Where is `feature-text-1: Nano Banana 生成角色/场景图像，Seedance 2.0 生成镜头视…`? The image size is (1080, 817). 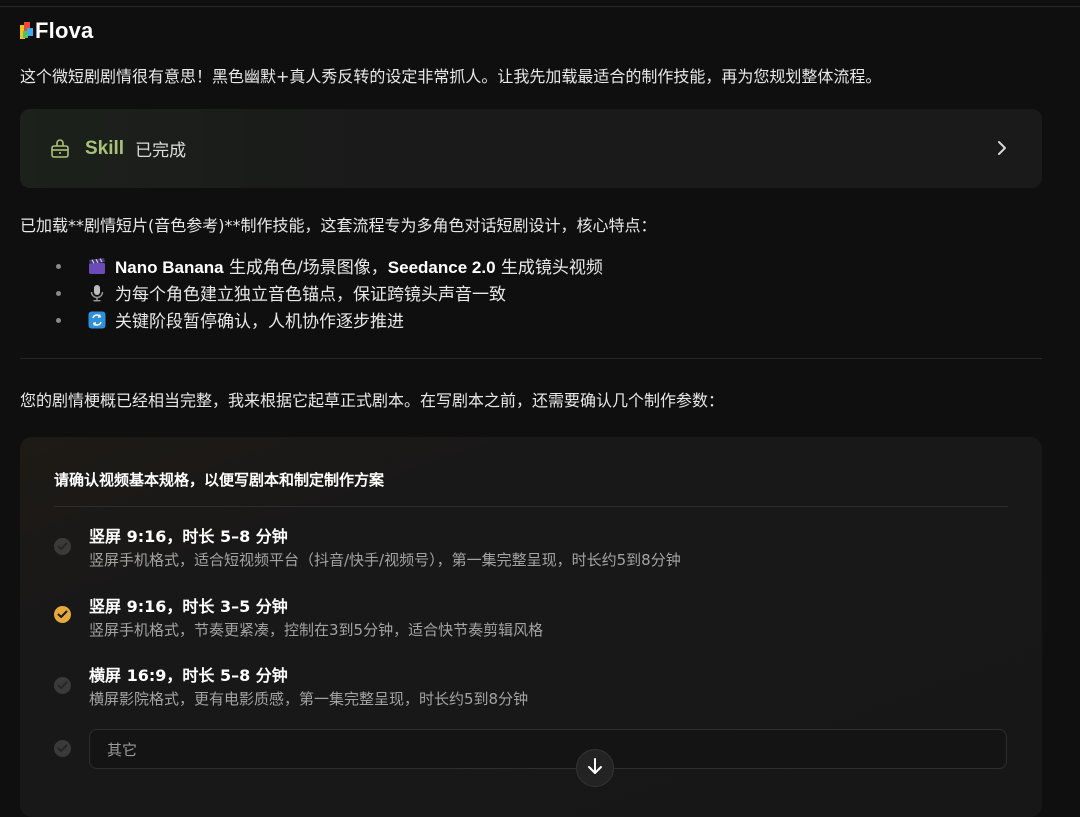
feature-text-1: Nano Banana 生成角色/场景图像，Seedance 2.0 生成镜头视… is located at coordinates (359, 268).